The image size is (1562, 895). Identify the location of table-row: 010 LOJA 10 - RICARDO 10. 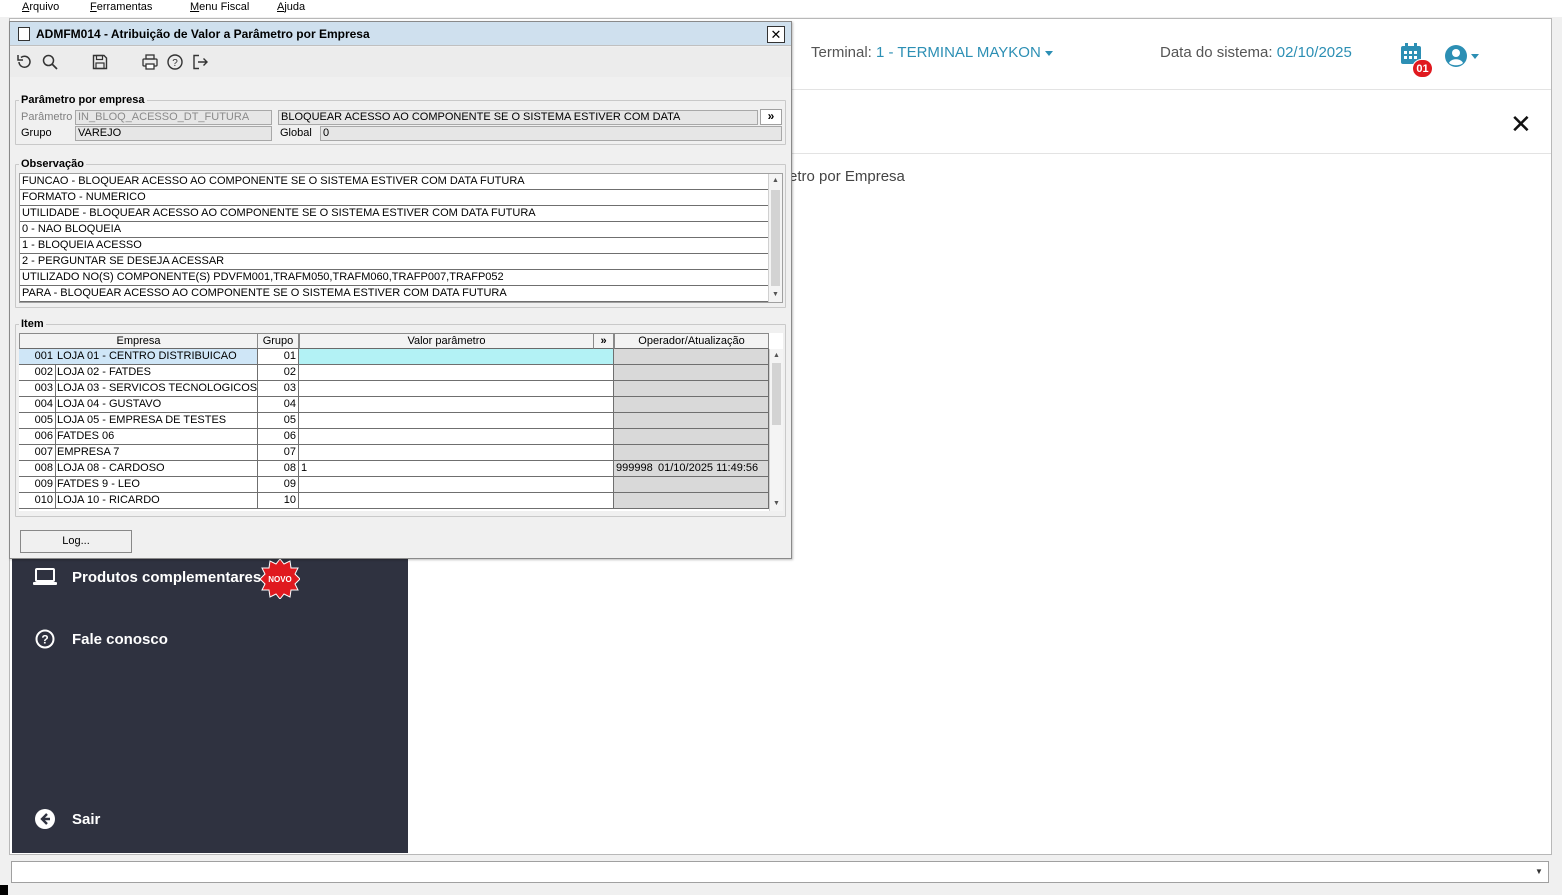
(394, 501).